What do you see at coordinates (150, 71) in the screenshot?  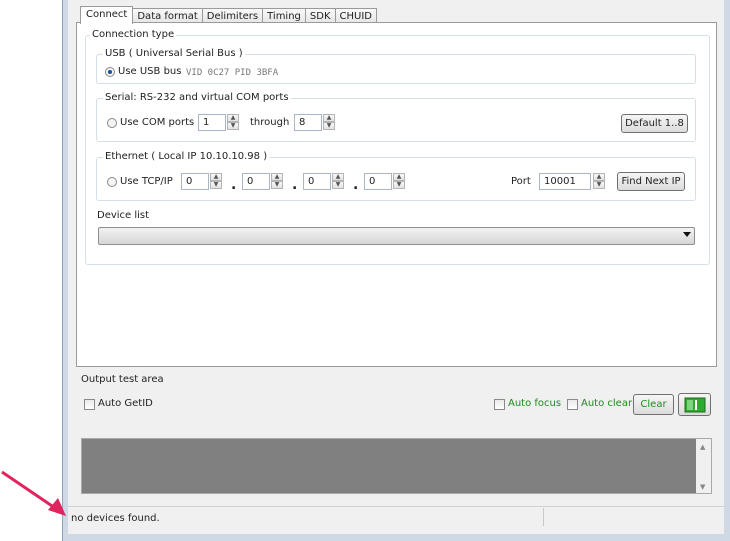 I see `usb-option-label: Use USB bus` at bounding box center [150, 71].